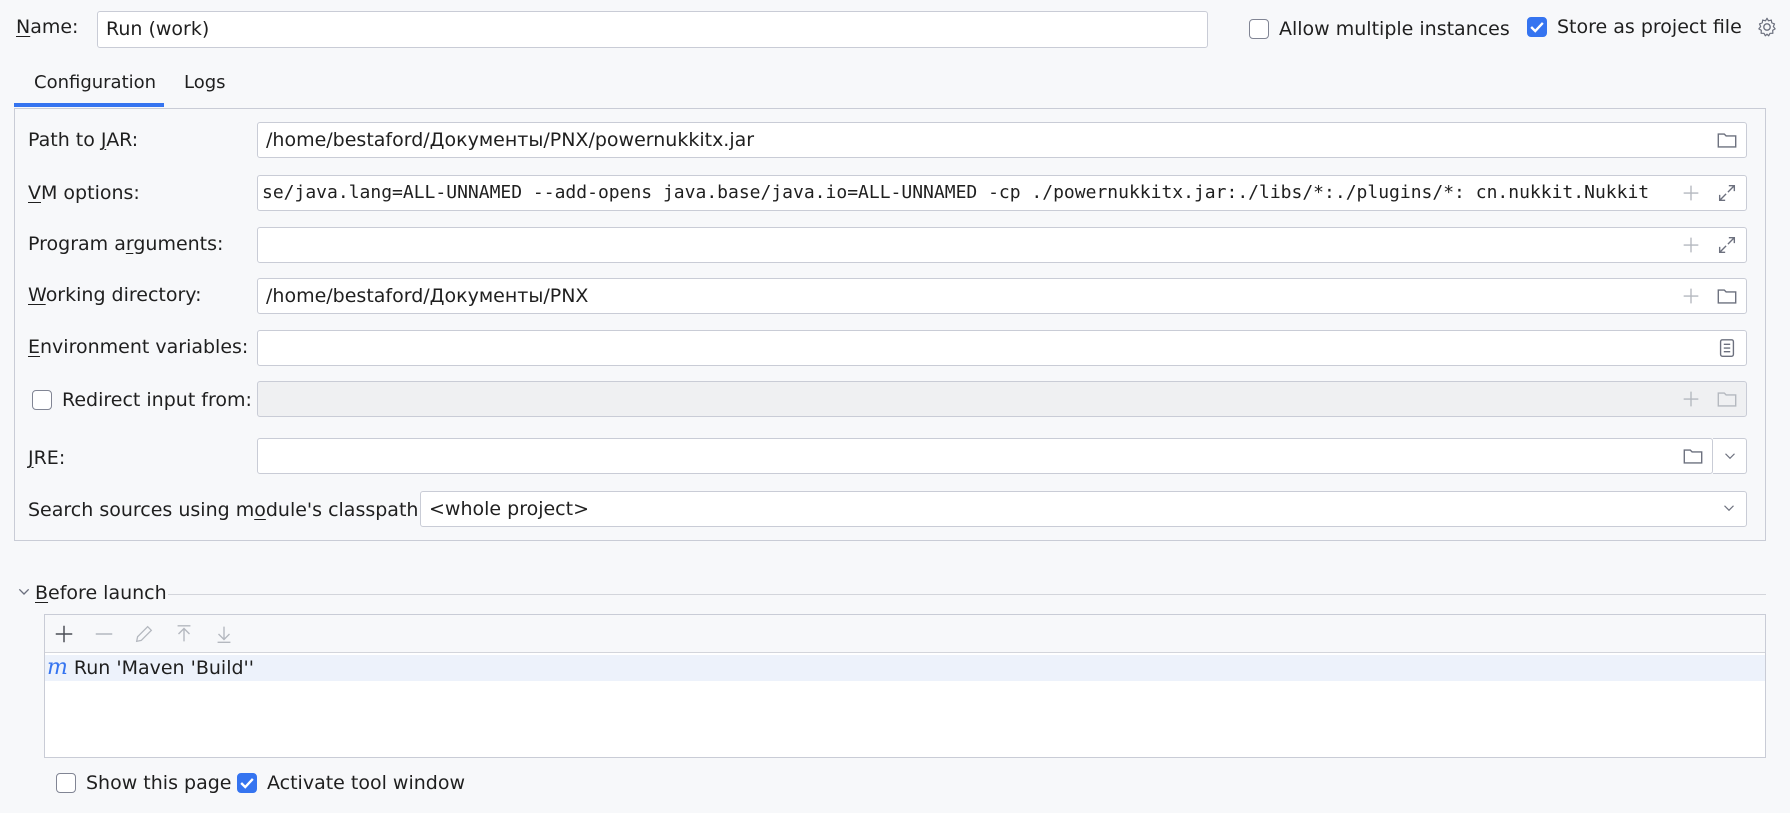  What do you see at coordinates (184, 634) in the screenshot?
I see `move-up-icon` at bounding box center [184, 634].